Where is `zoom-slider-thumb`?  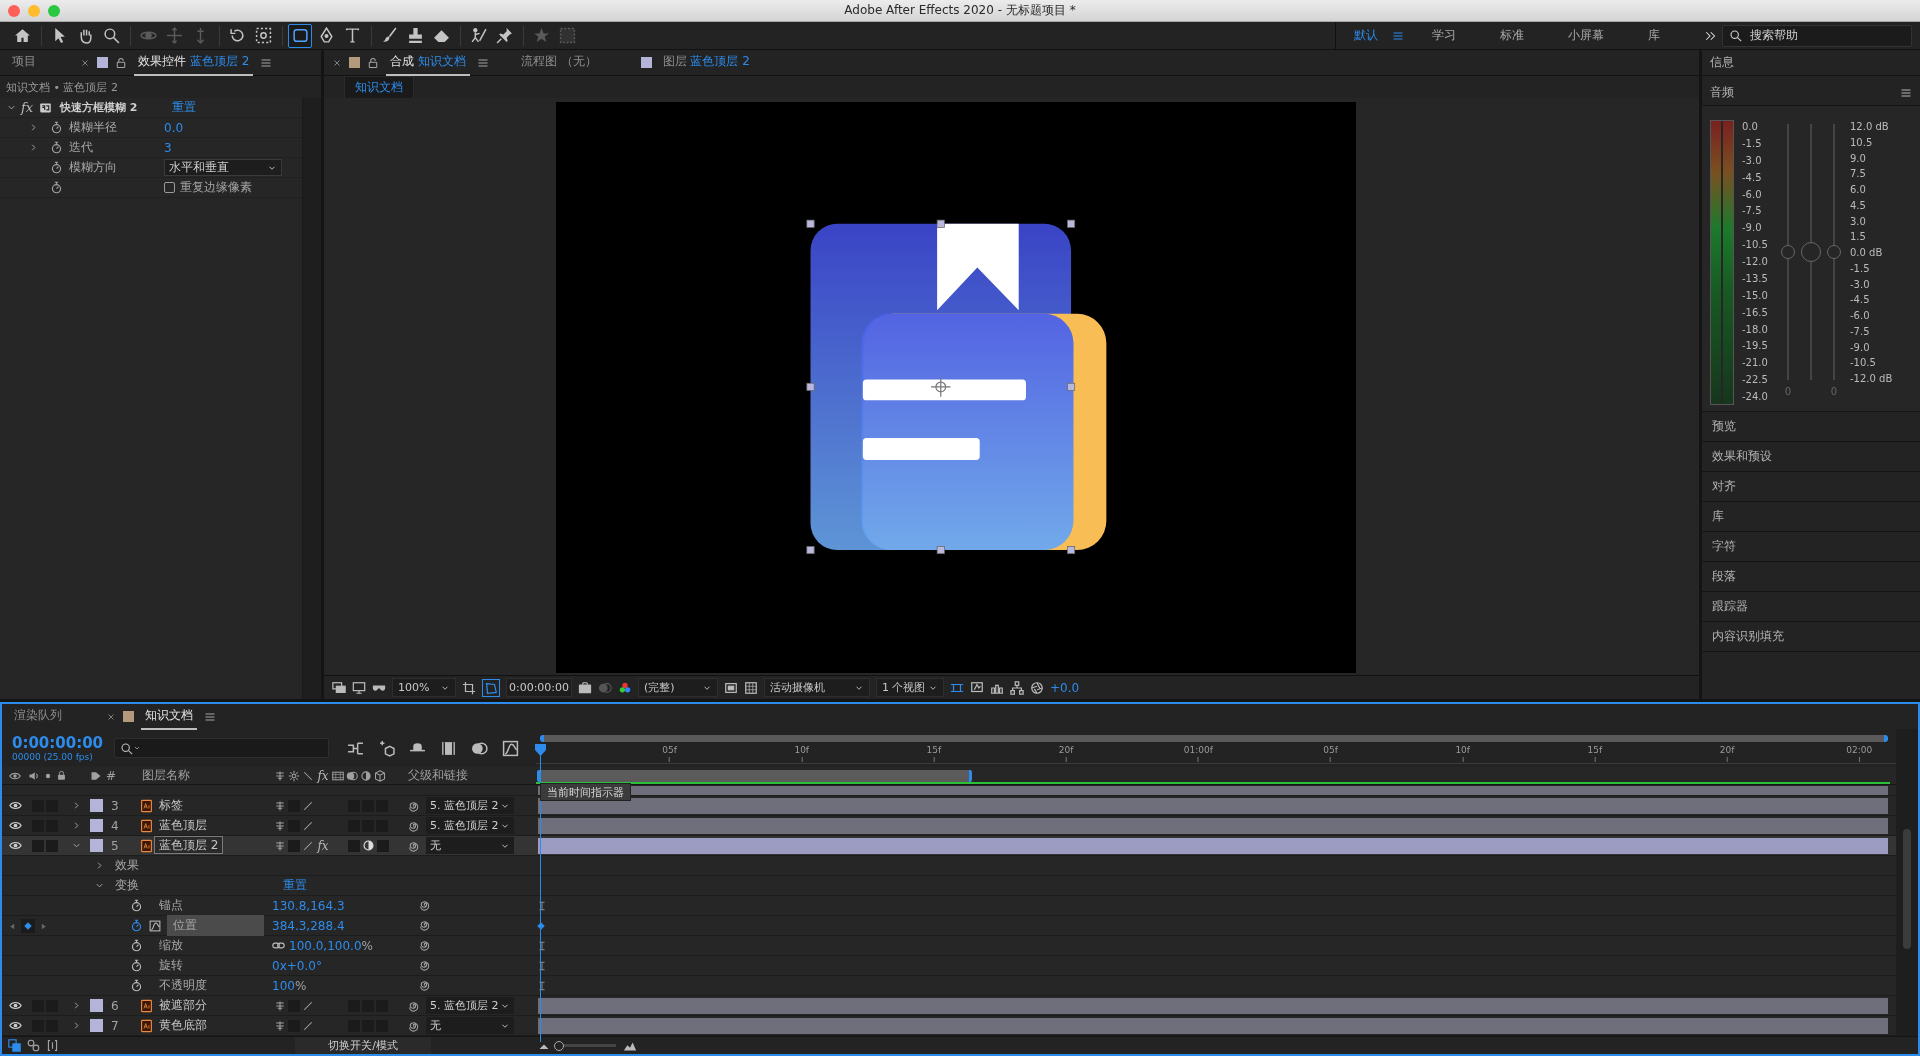 zoom-slider-thumb is located at coordinates (559, 1045).